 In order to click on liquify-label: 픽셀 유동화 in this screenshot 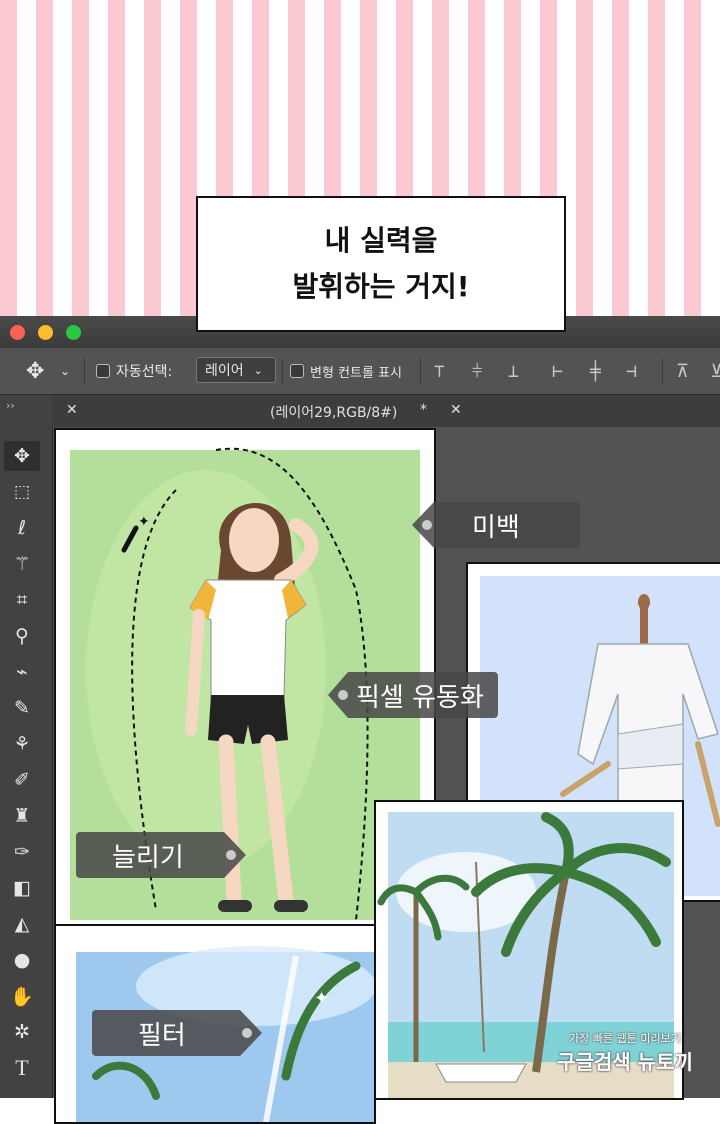, I will do `click(413, 695)`.